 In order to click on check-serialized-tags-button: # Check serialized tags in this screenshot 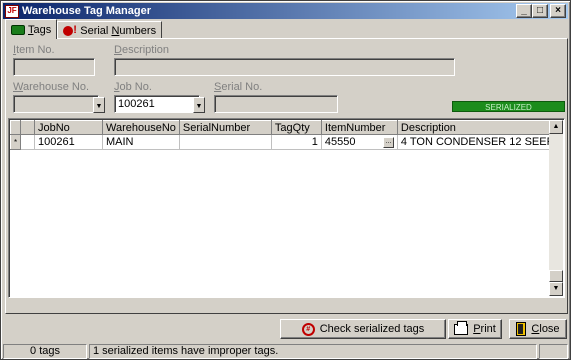, I will do `click(363, 329)`.